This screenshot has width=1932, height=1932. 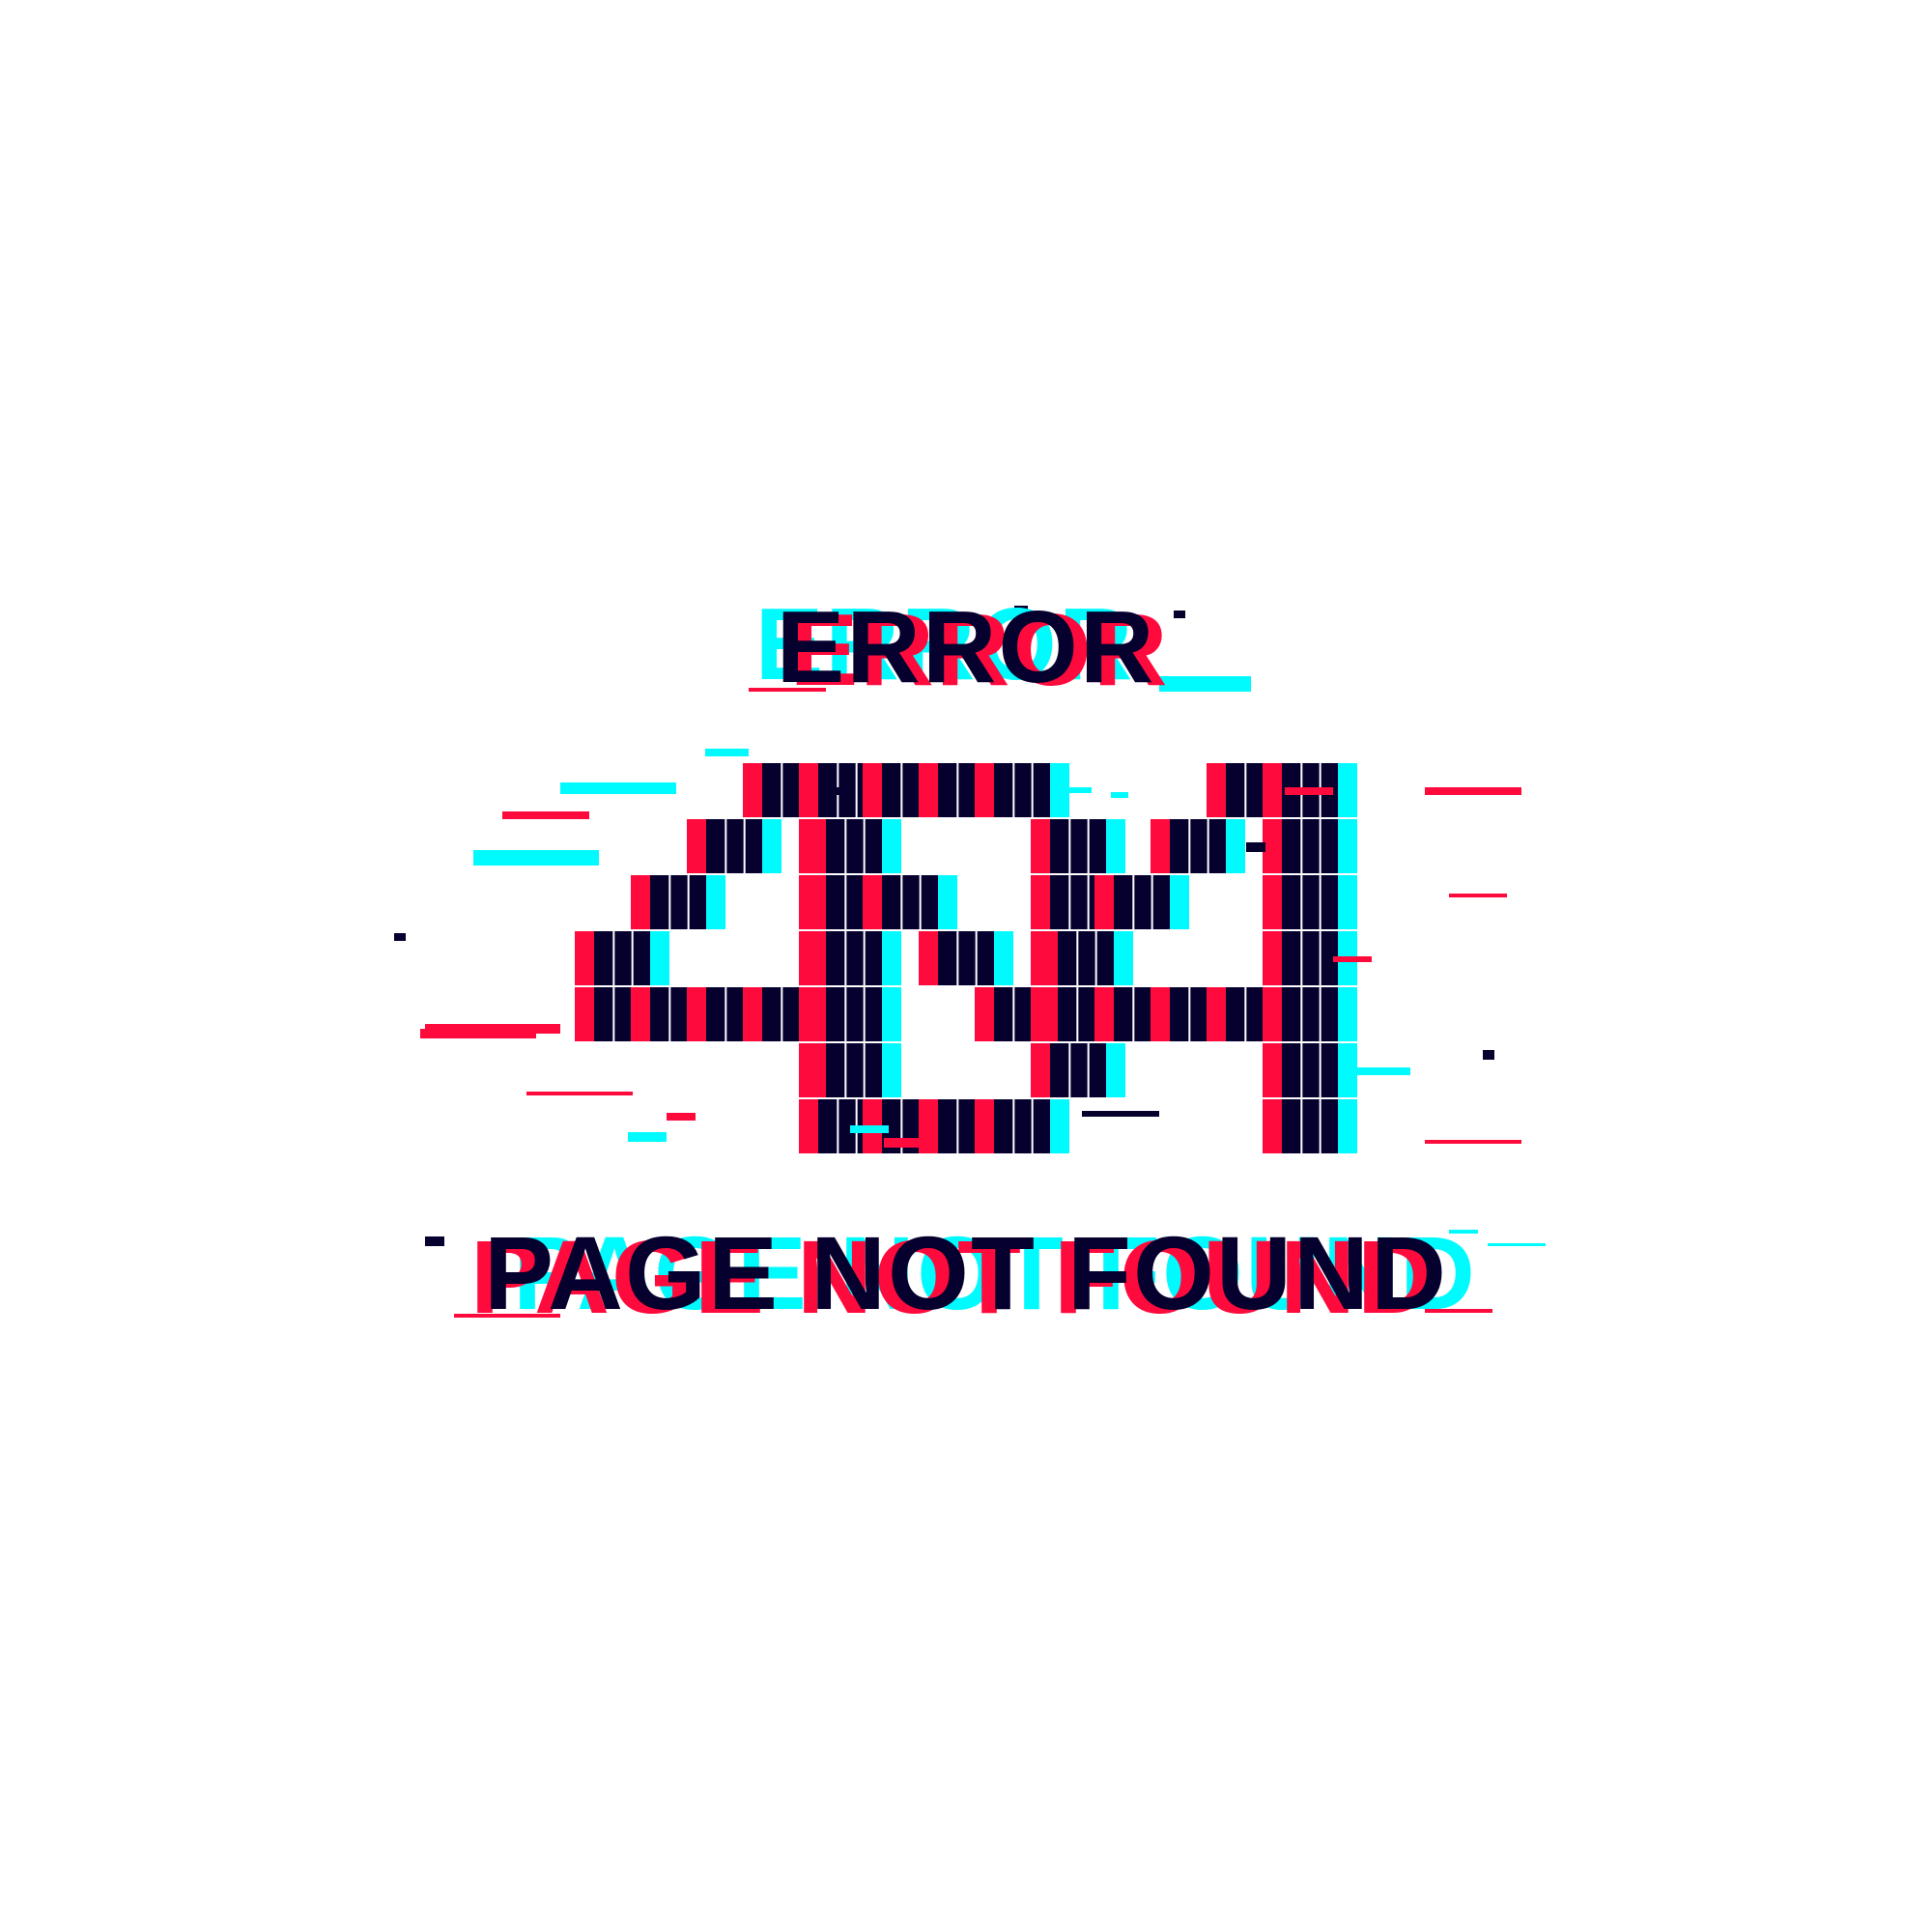 I want to click on error-heading: ERROR ERROR ERROR, so click(x=966, y=647).